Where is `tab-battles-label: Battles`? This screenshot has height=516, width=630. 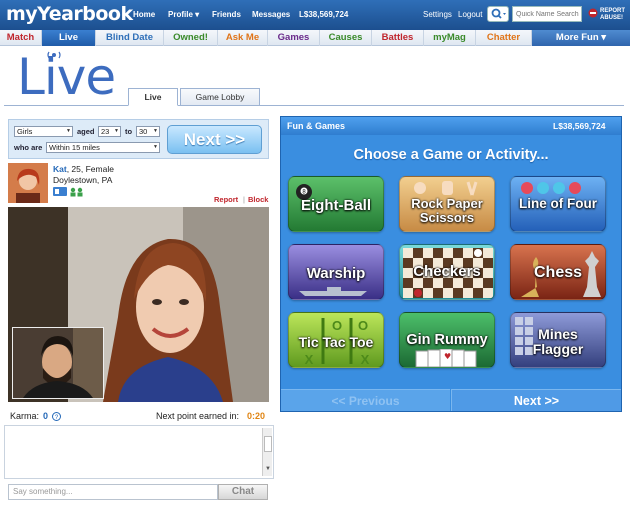 tab-battles-label: Battles is located at coordinates (397, 37).